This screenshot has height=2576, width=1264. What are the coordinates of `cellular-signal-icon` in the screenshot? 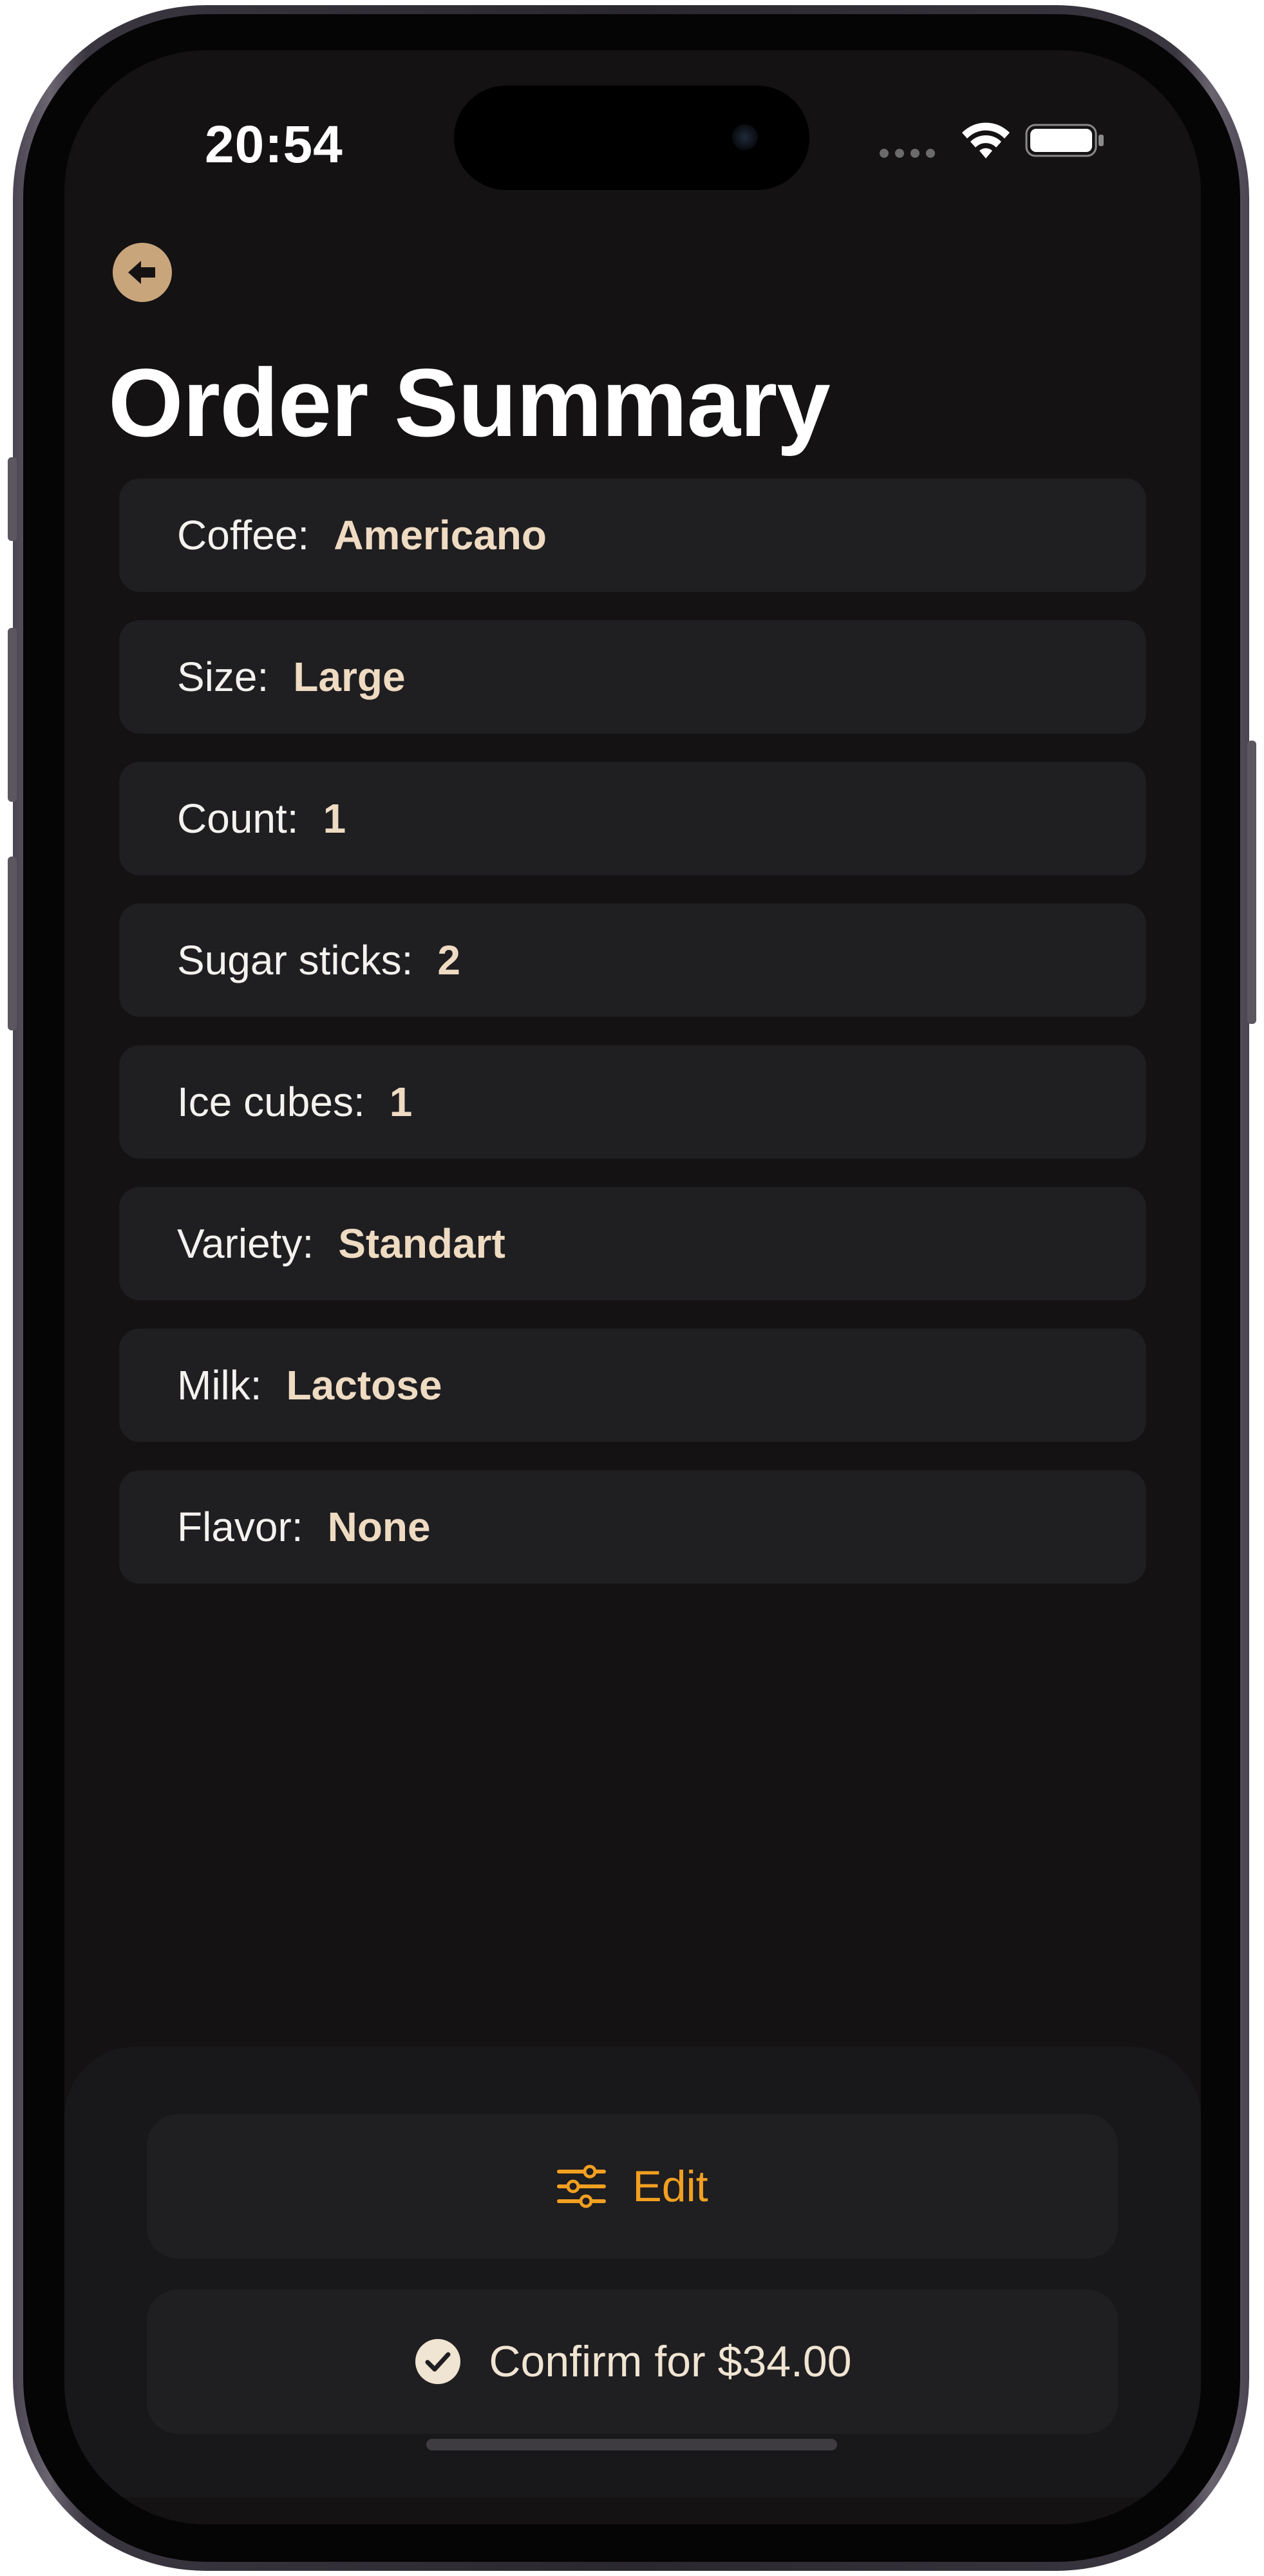 It's located at (907, 153).